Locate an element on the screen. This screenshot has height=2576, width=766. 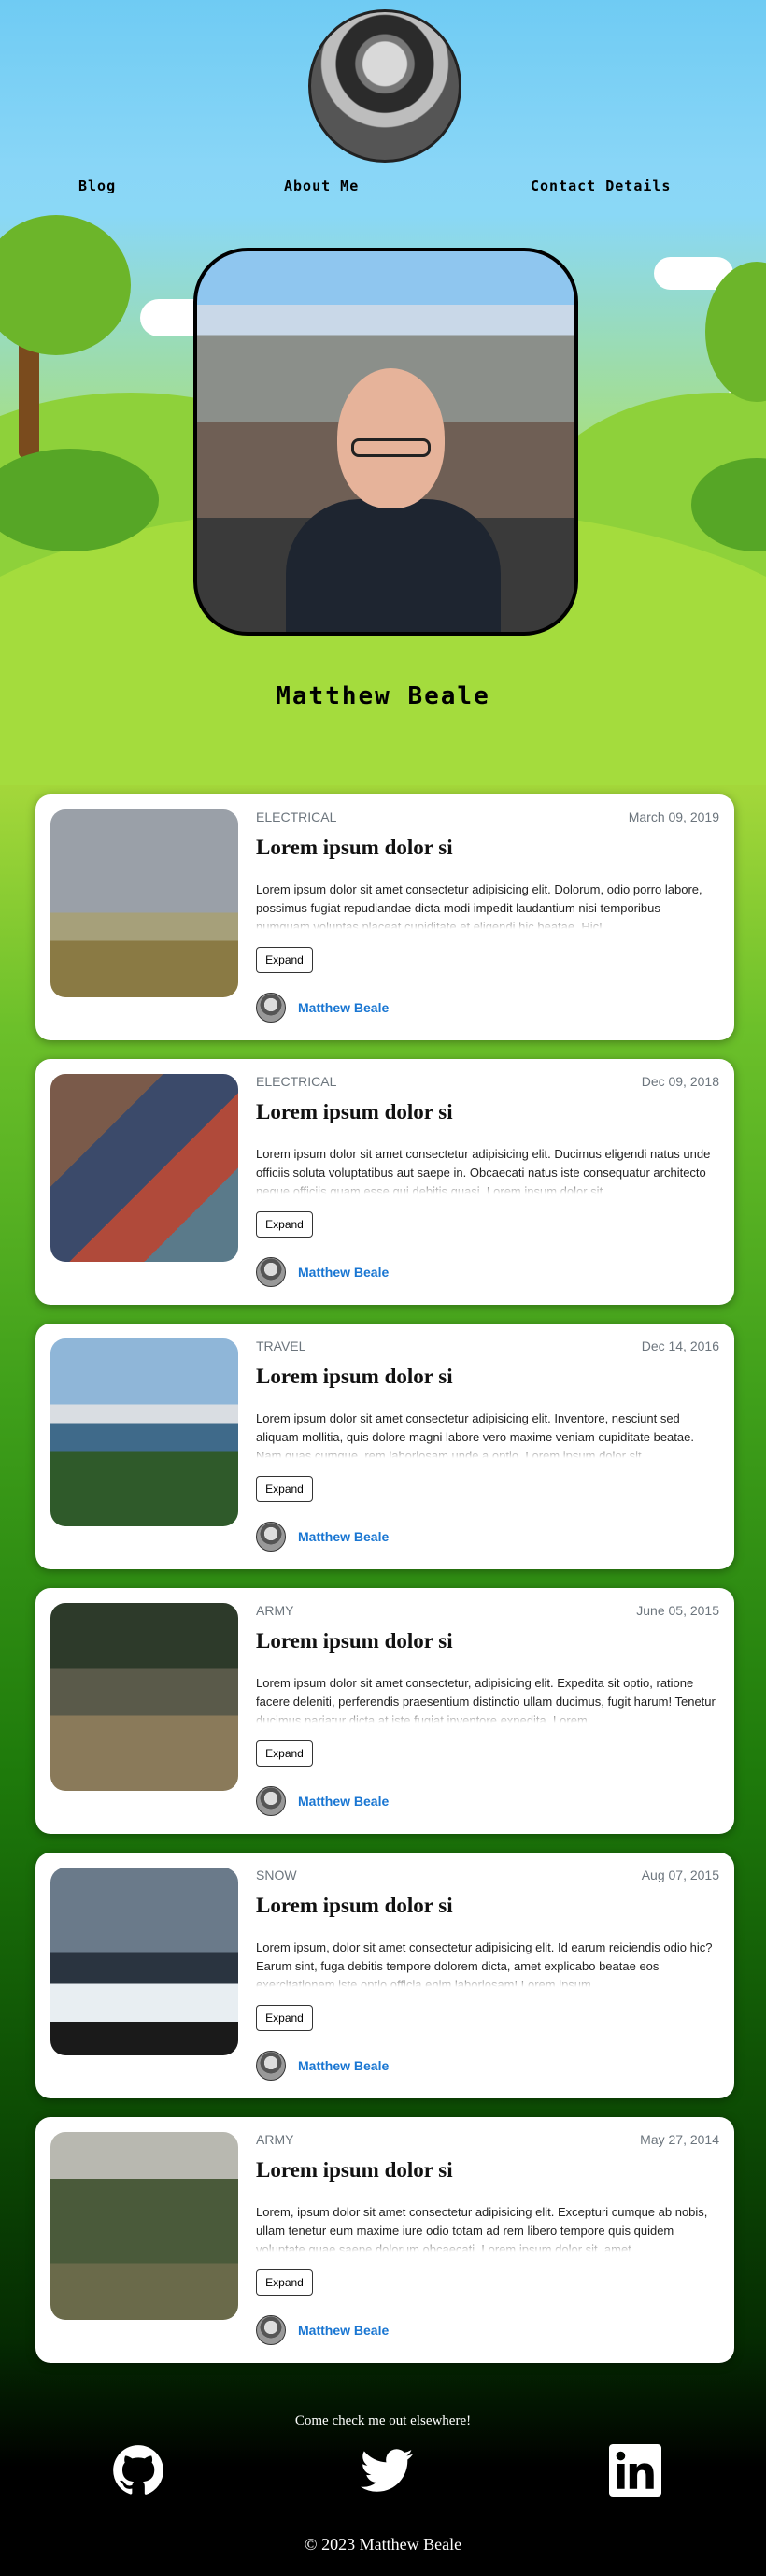
main-nav: Blog About Me Contact Details is located at coordinates (383, 189).